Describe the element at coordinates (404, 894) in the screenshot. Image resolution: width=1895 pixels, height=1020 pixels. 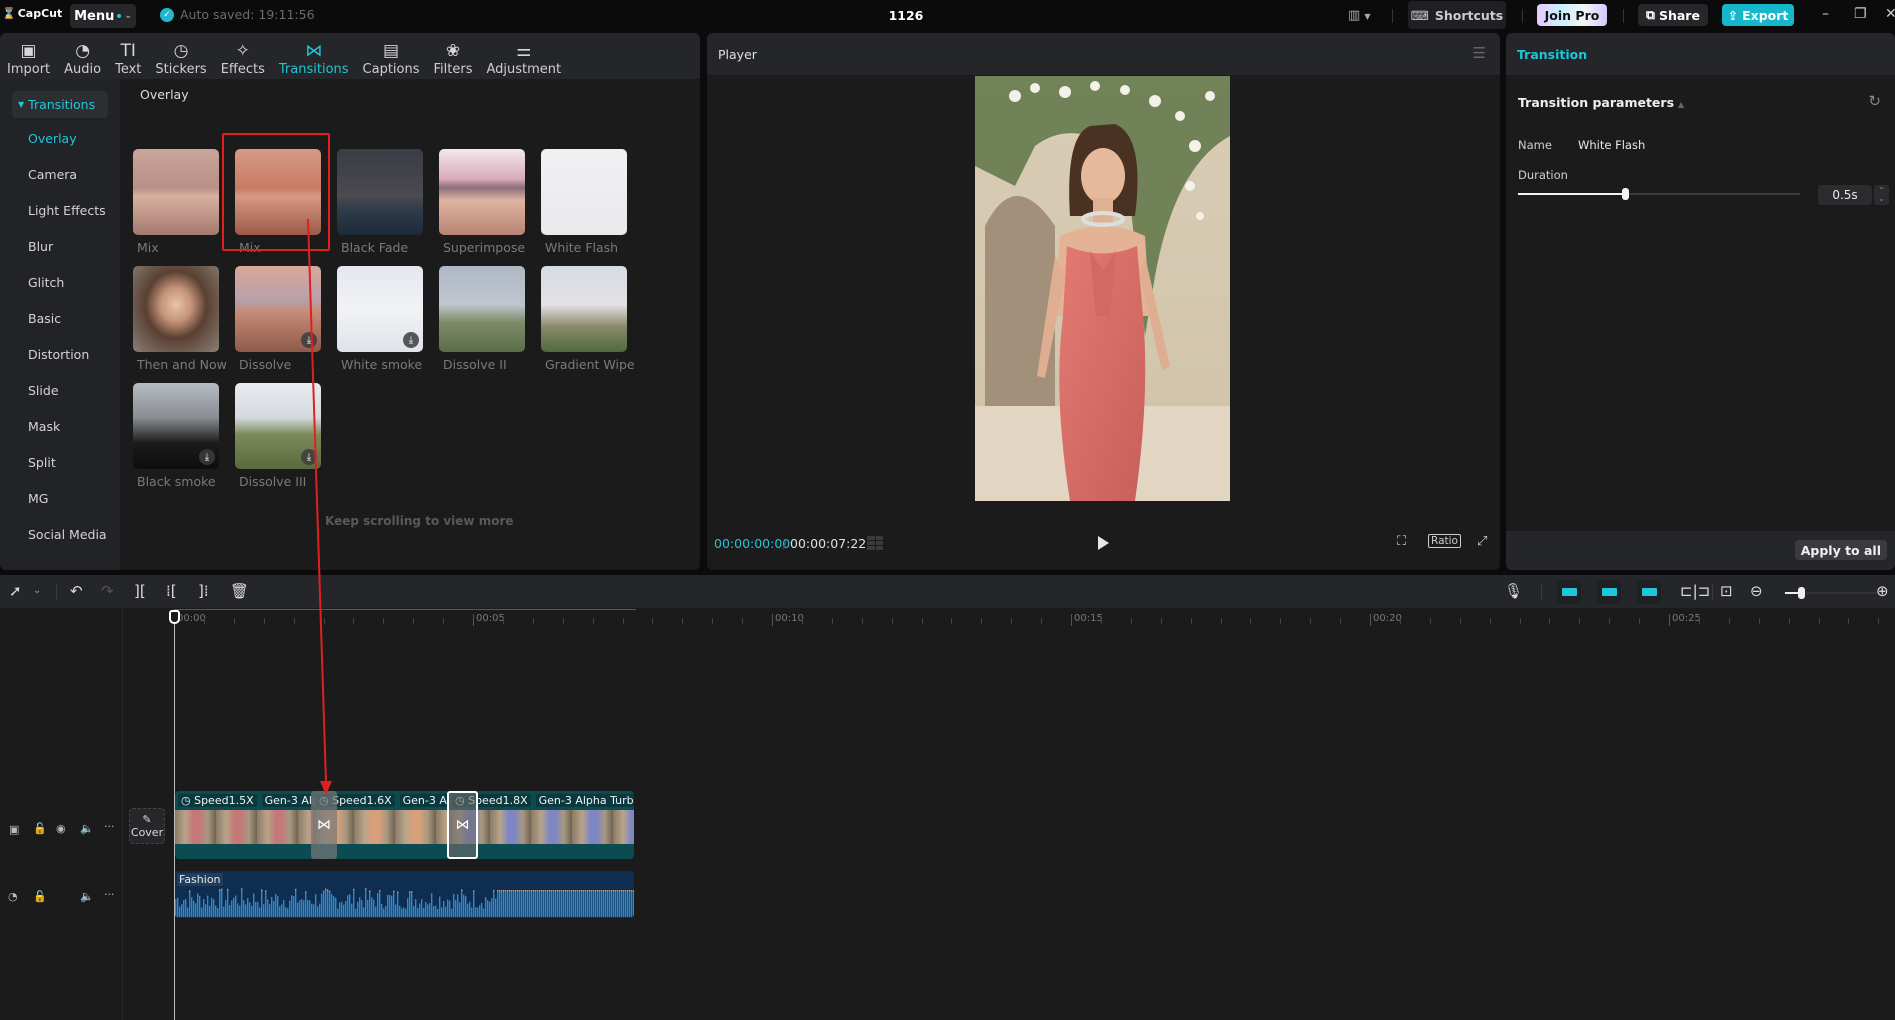
I see `audio-track: Fashion` at that location.